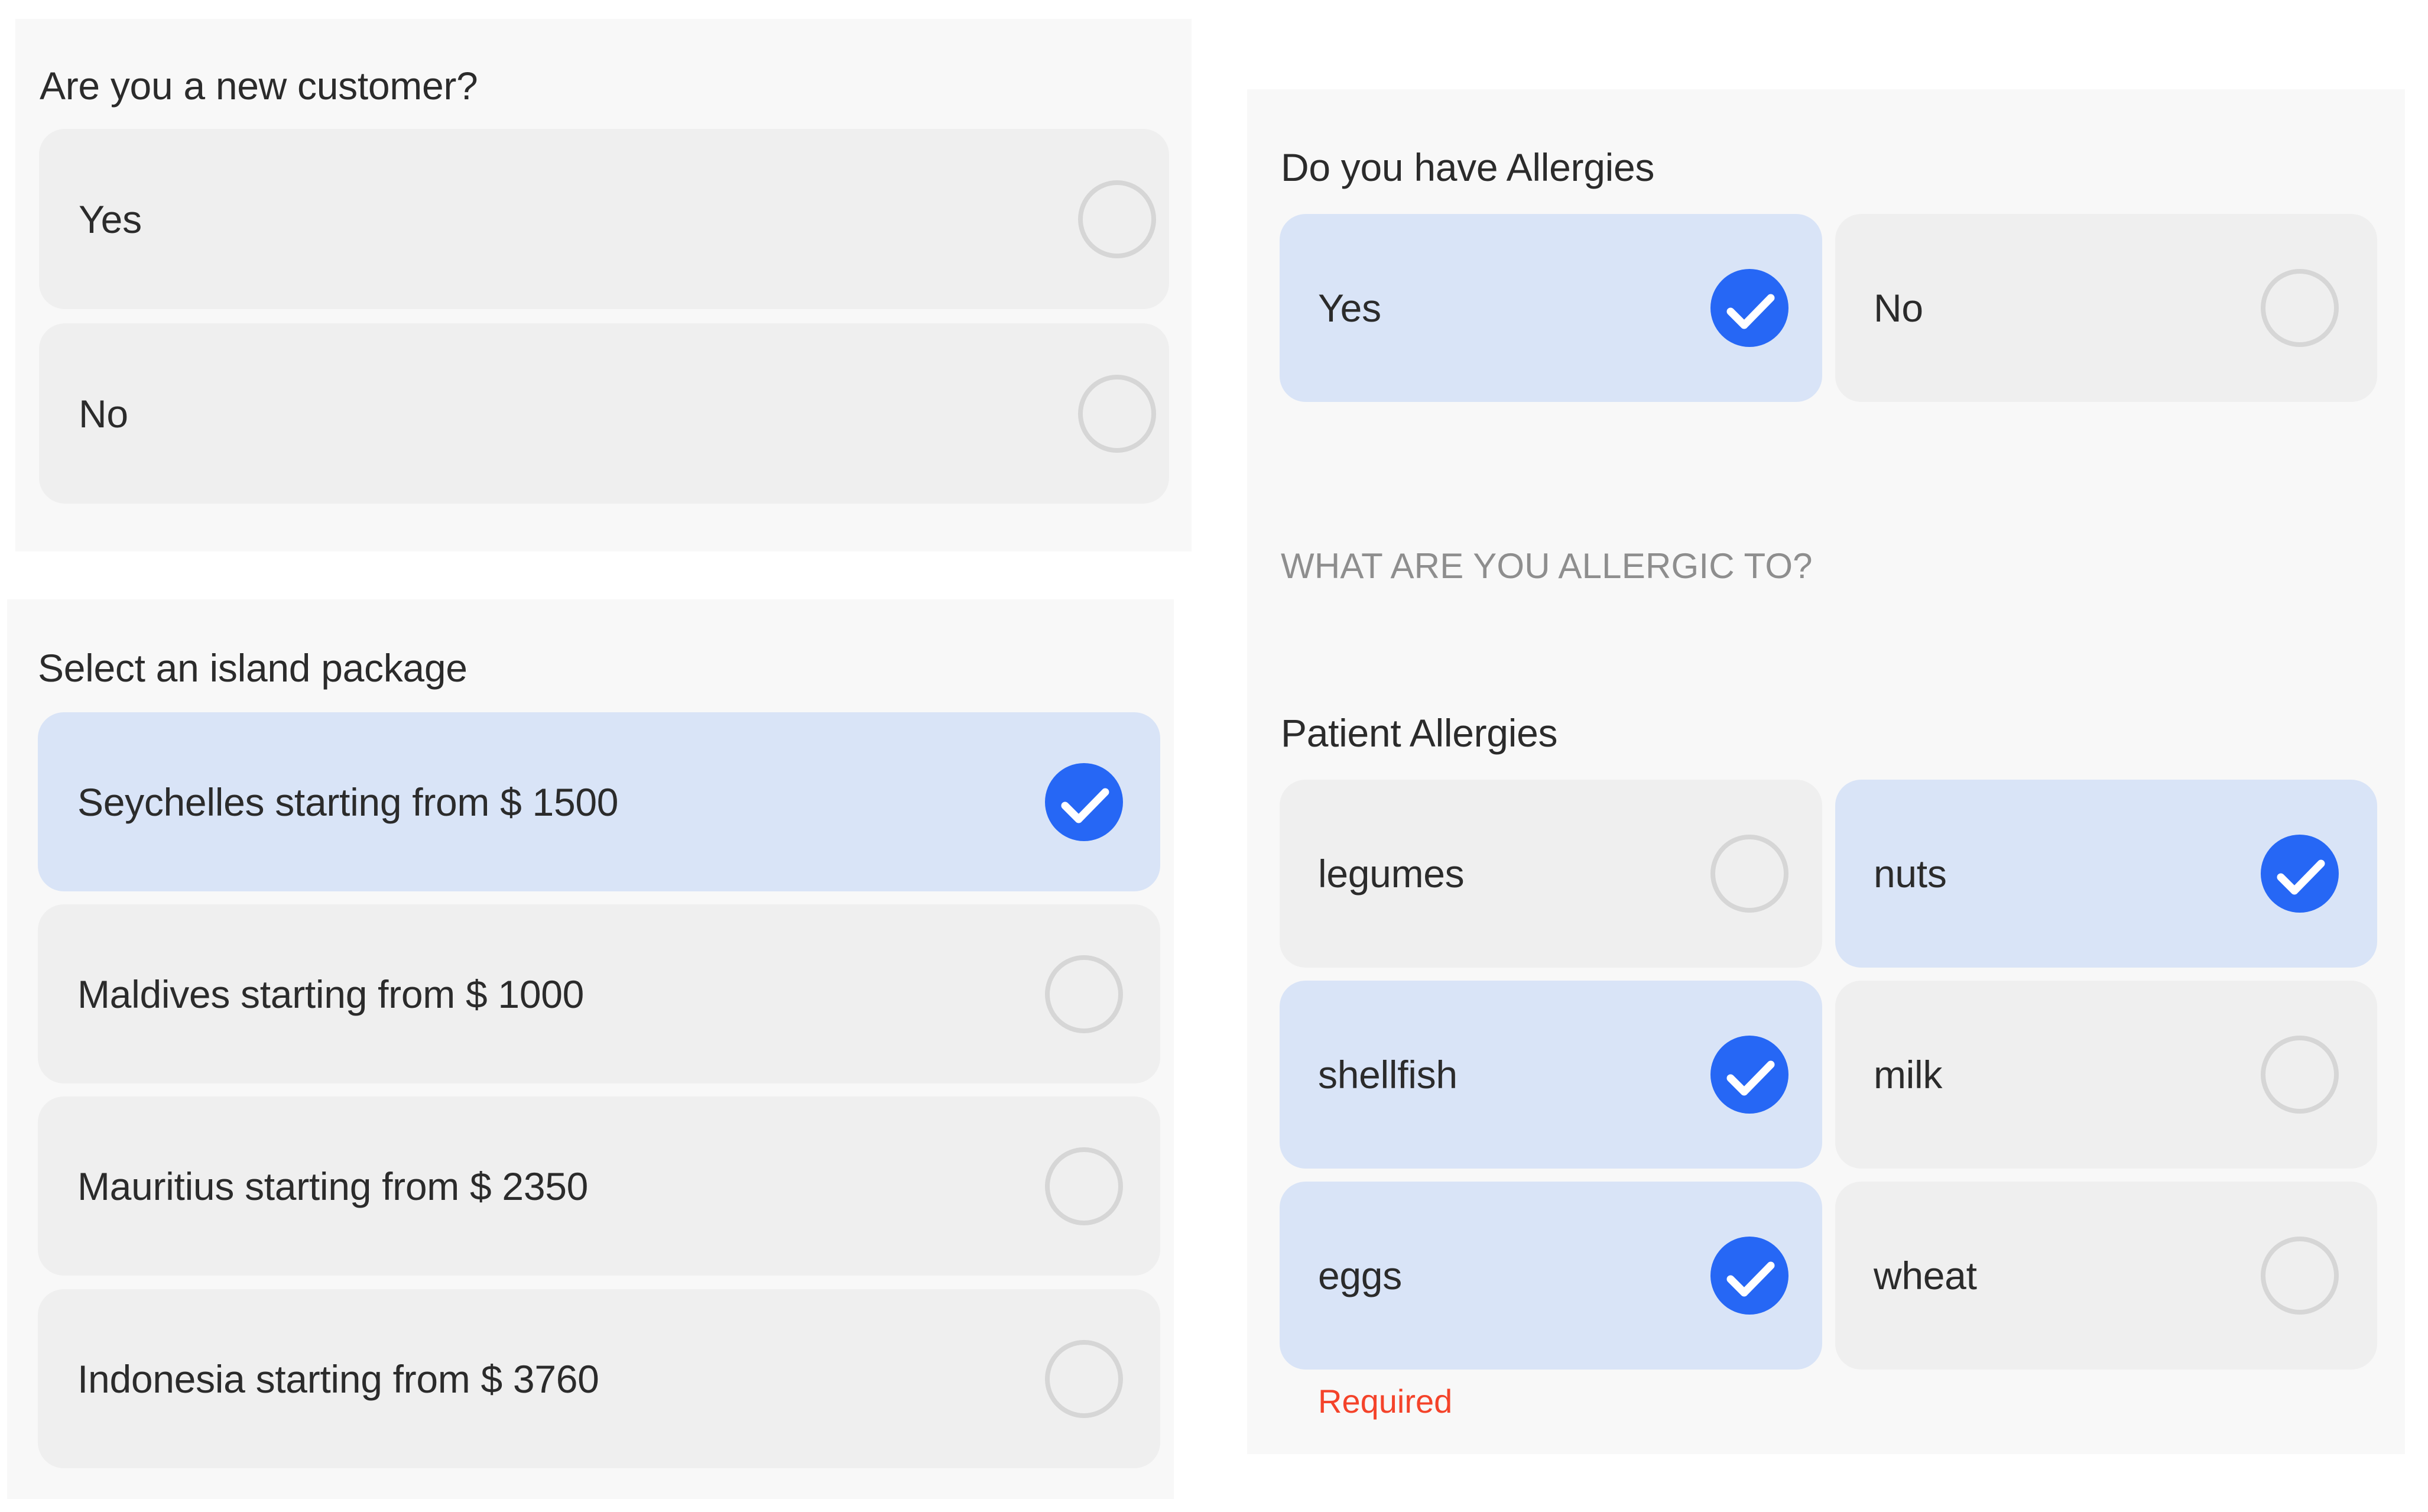  I want to click on allergy-item-shellfish: shellfish, so click(1551, 1075).